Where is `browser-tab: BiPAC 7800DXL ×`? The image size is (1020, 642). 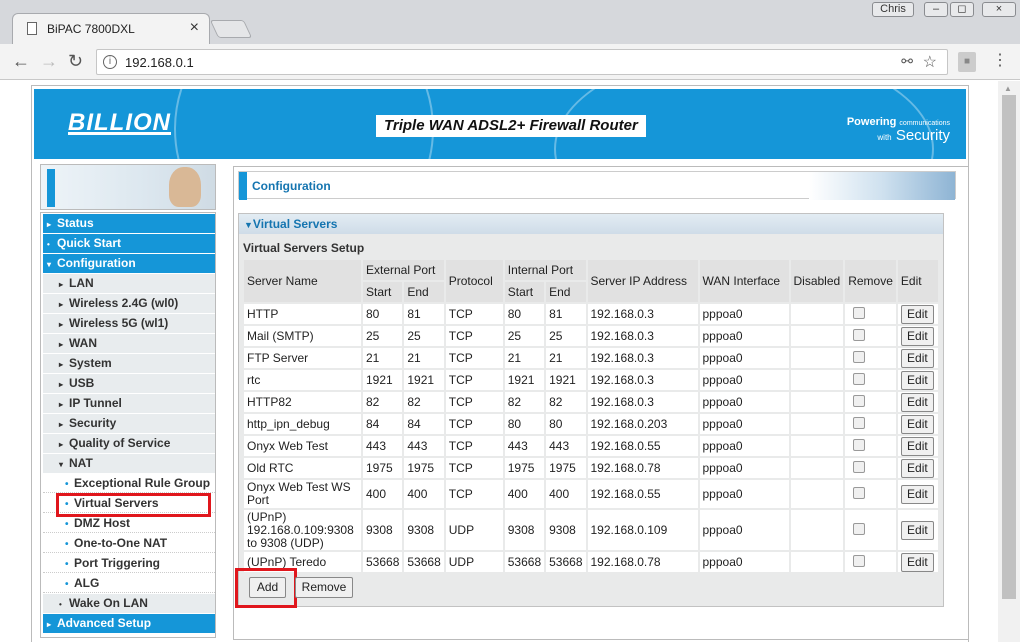 browser-tab: BiPAC 7800DXL × is located at coordinates (111, 28).